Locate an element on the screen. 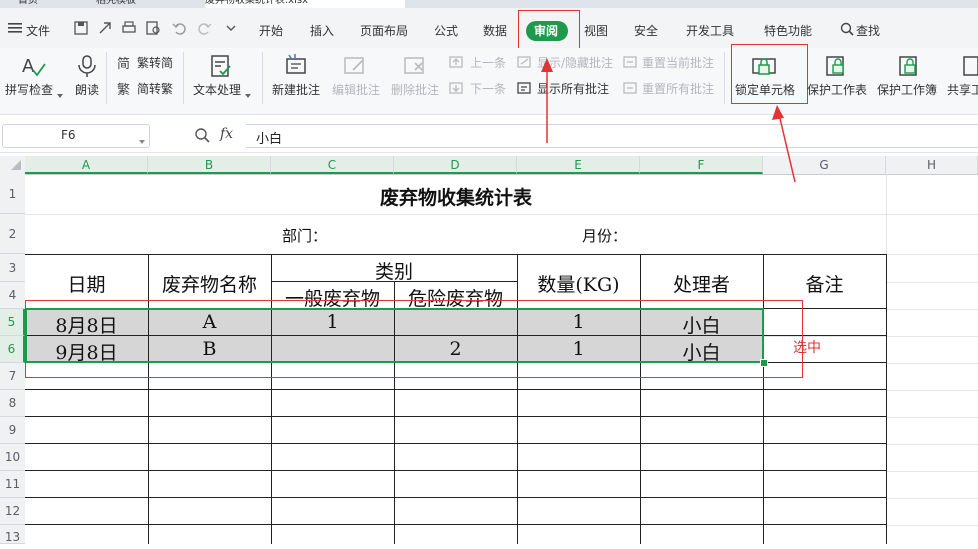  annotation-arrow-review is located at coordinates (547, 100).